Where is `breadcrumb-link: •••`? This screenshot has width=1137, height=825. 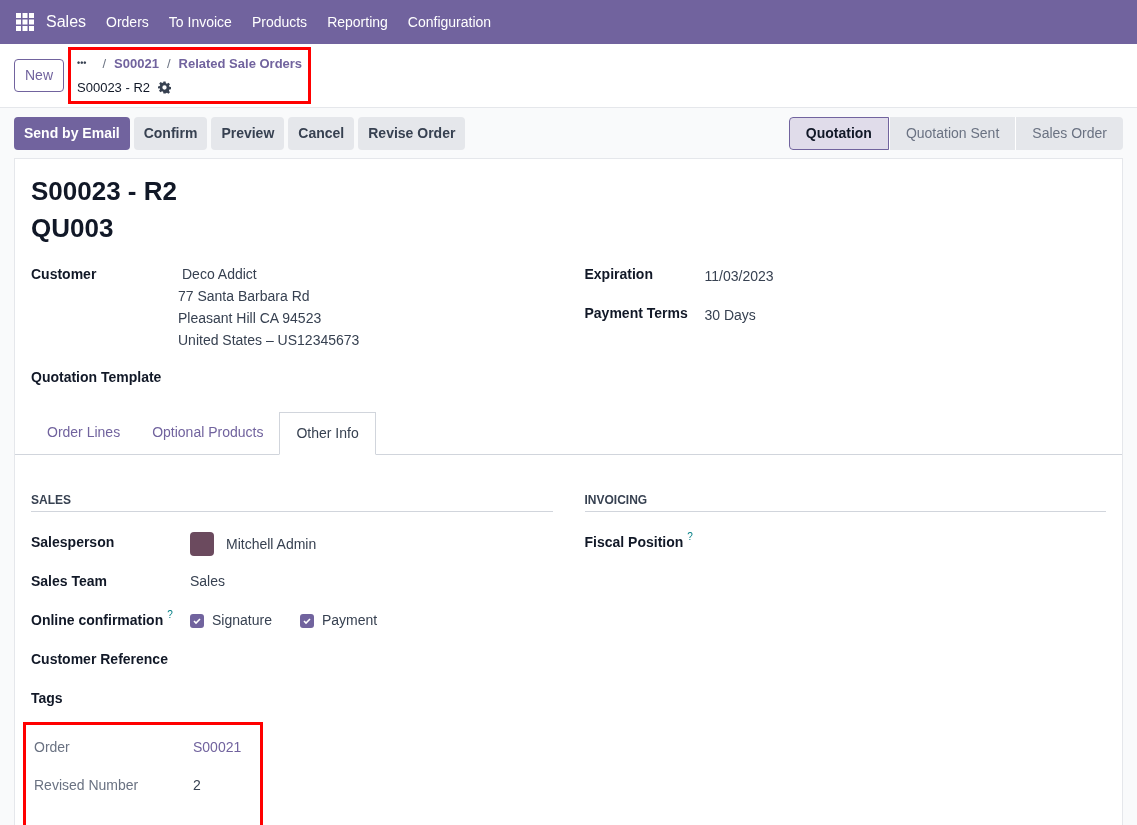 breadcrumb-link: ••• is located at coordinates (82, 64).